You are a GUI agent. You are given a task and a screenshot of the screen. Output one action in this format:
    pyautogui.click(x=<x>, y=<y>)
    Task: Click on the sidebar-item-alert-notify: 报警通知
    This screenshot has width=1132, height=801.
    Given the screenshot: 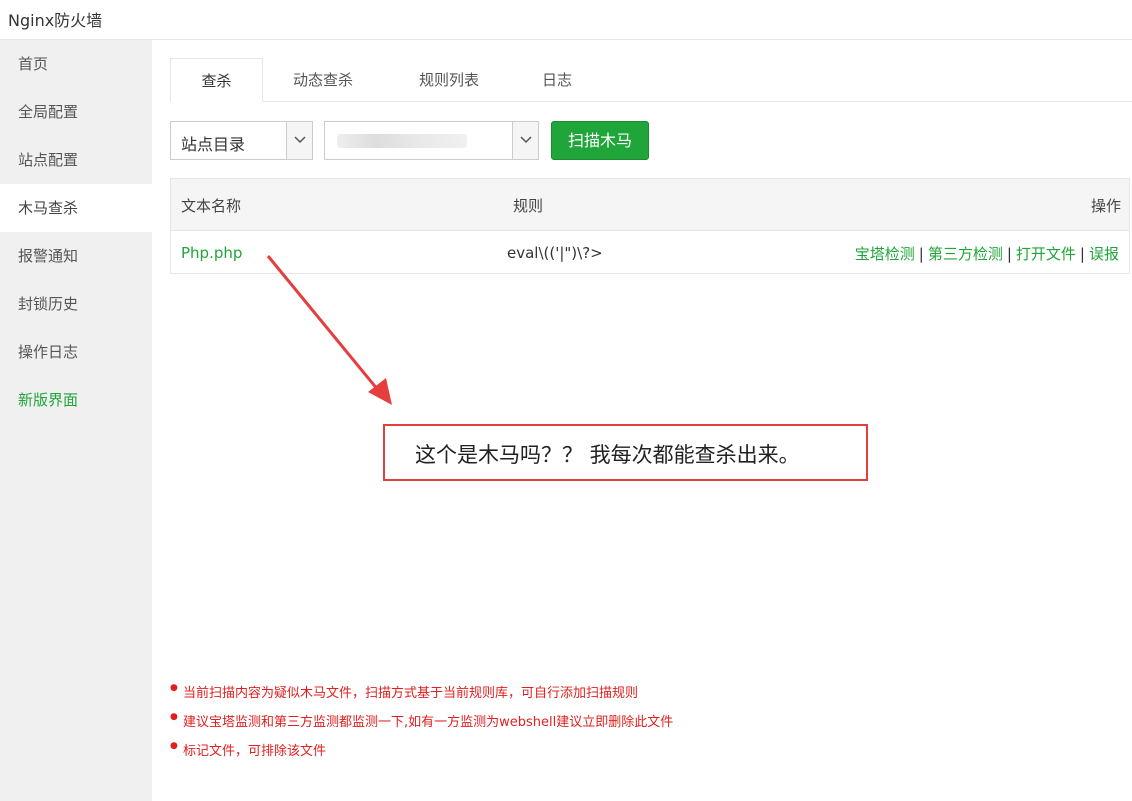 What is the action you would take?
    pyautogui.click(x=76, y=256)
    